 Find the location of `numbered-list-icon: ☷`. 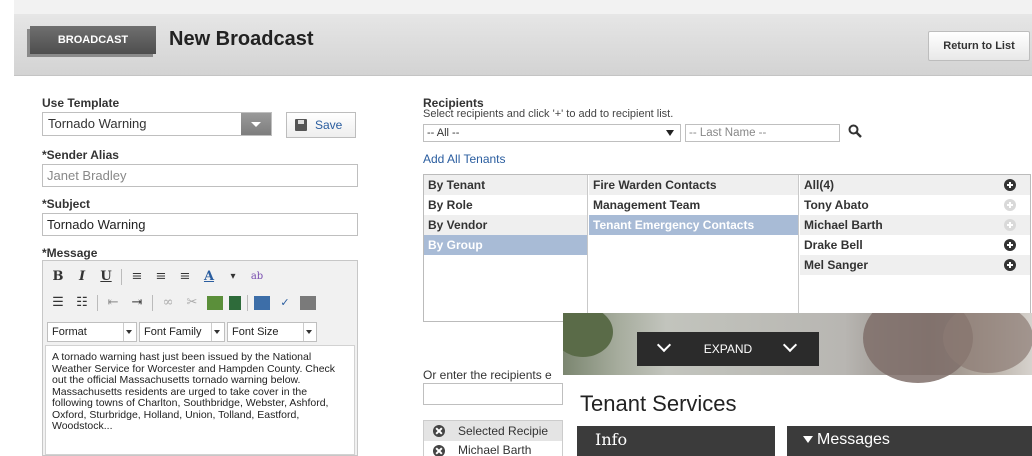

numbered-list-icon: ☷ is located at coordinates (82, 303).